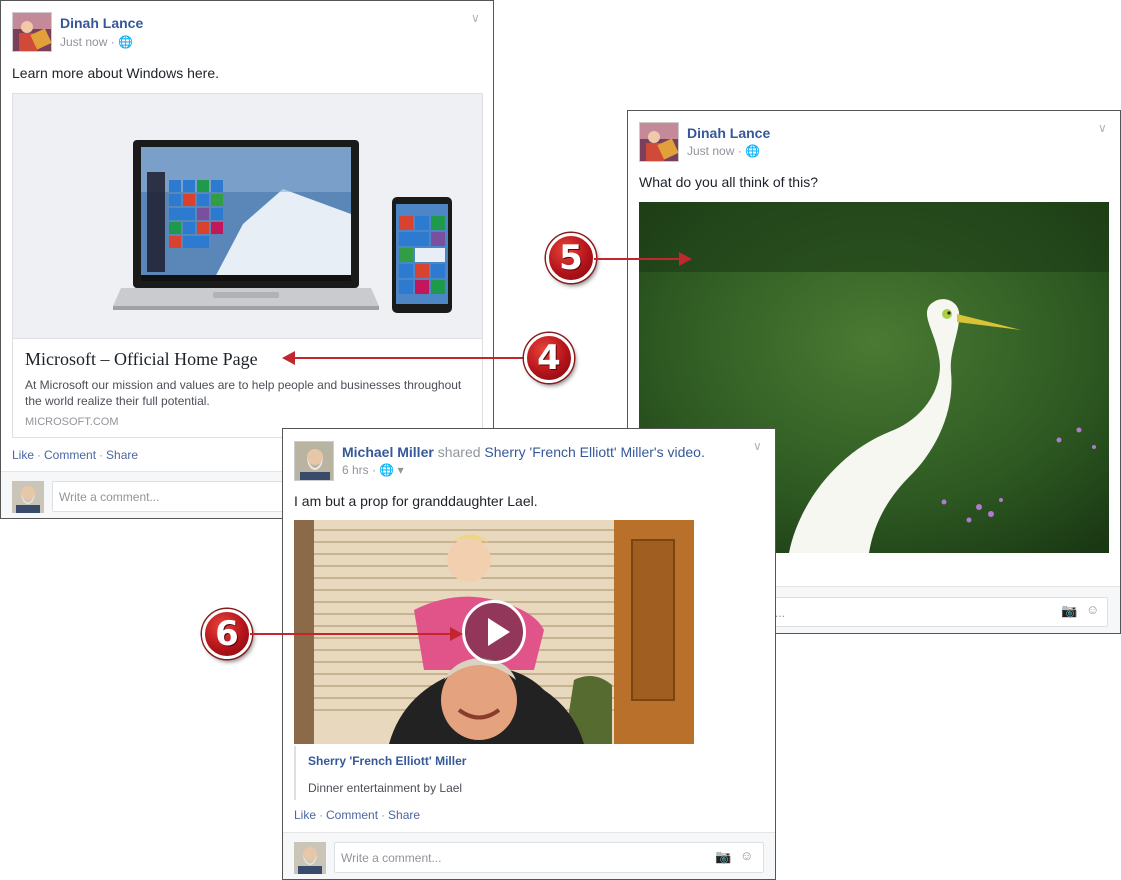  Describe the element at coordinates (387, 761) in the screenshot. I see `video-owner: Sherry 'French Elliott' Miller` at that location.